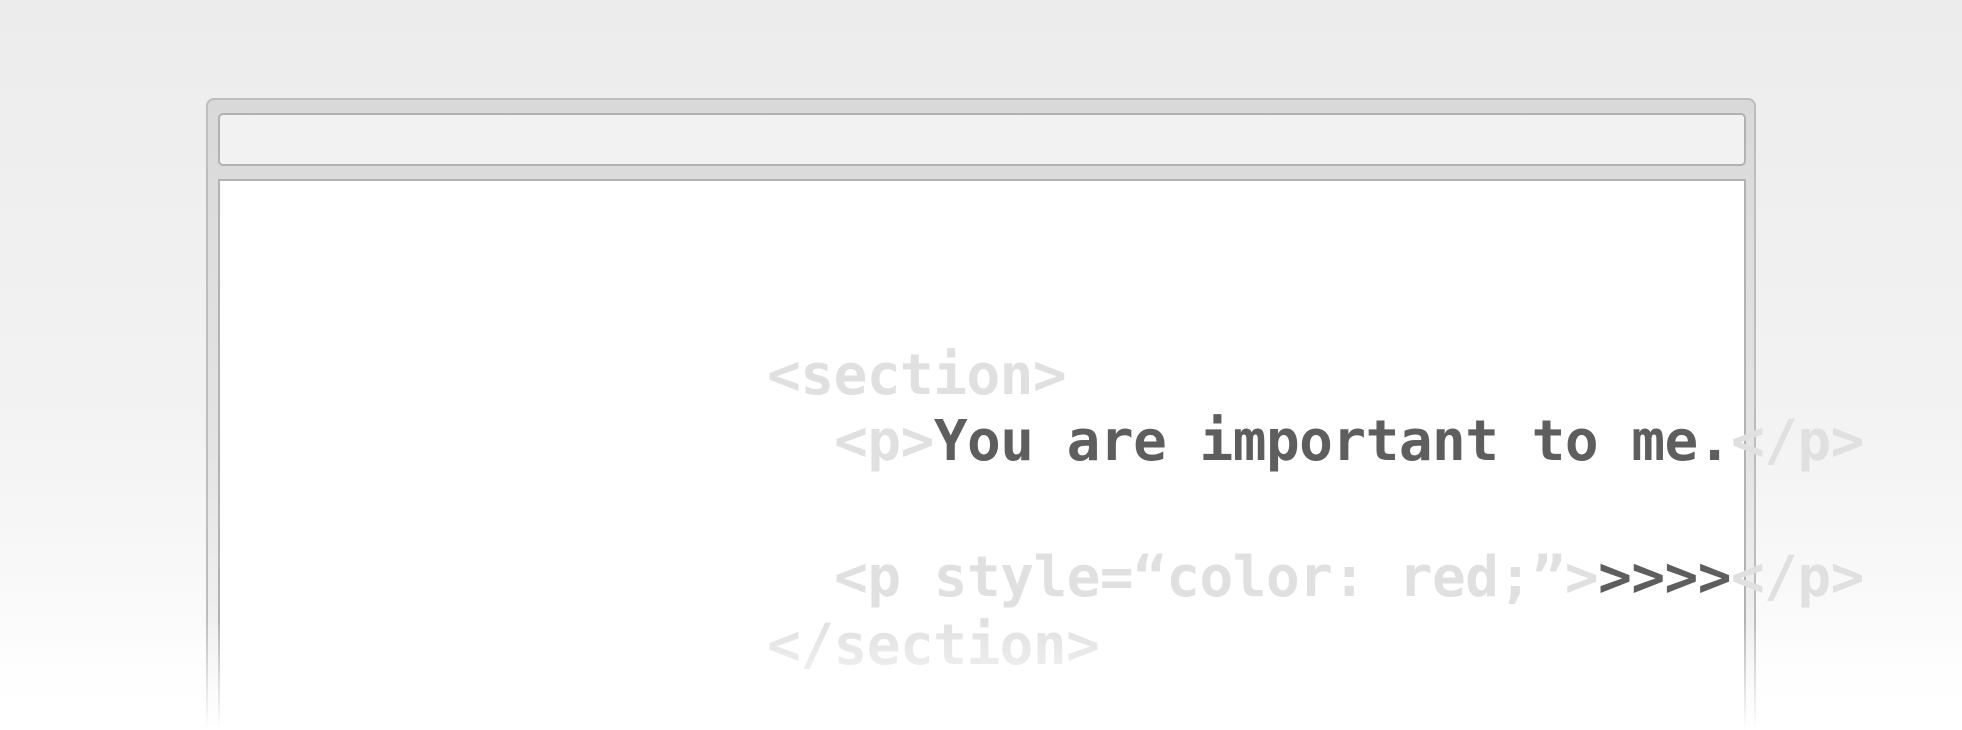  I want to click on important-message: You are important to me., so click(1332, 441).